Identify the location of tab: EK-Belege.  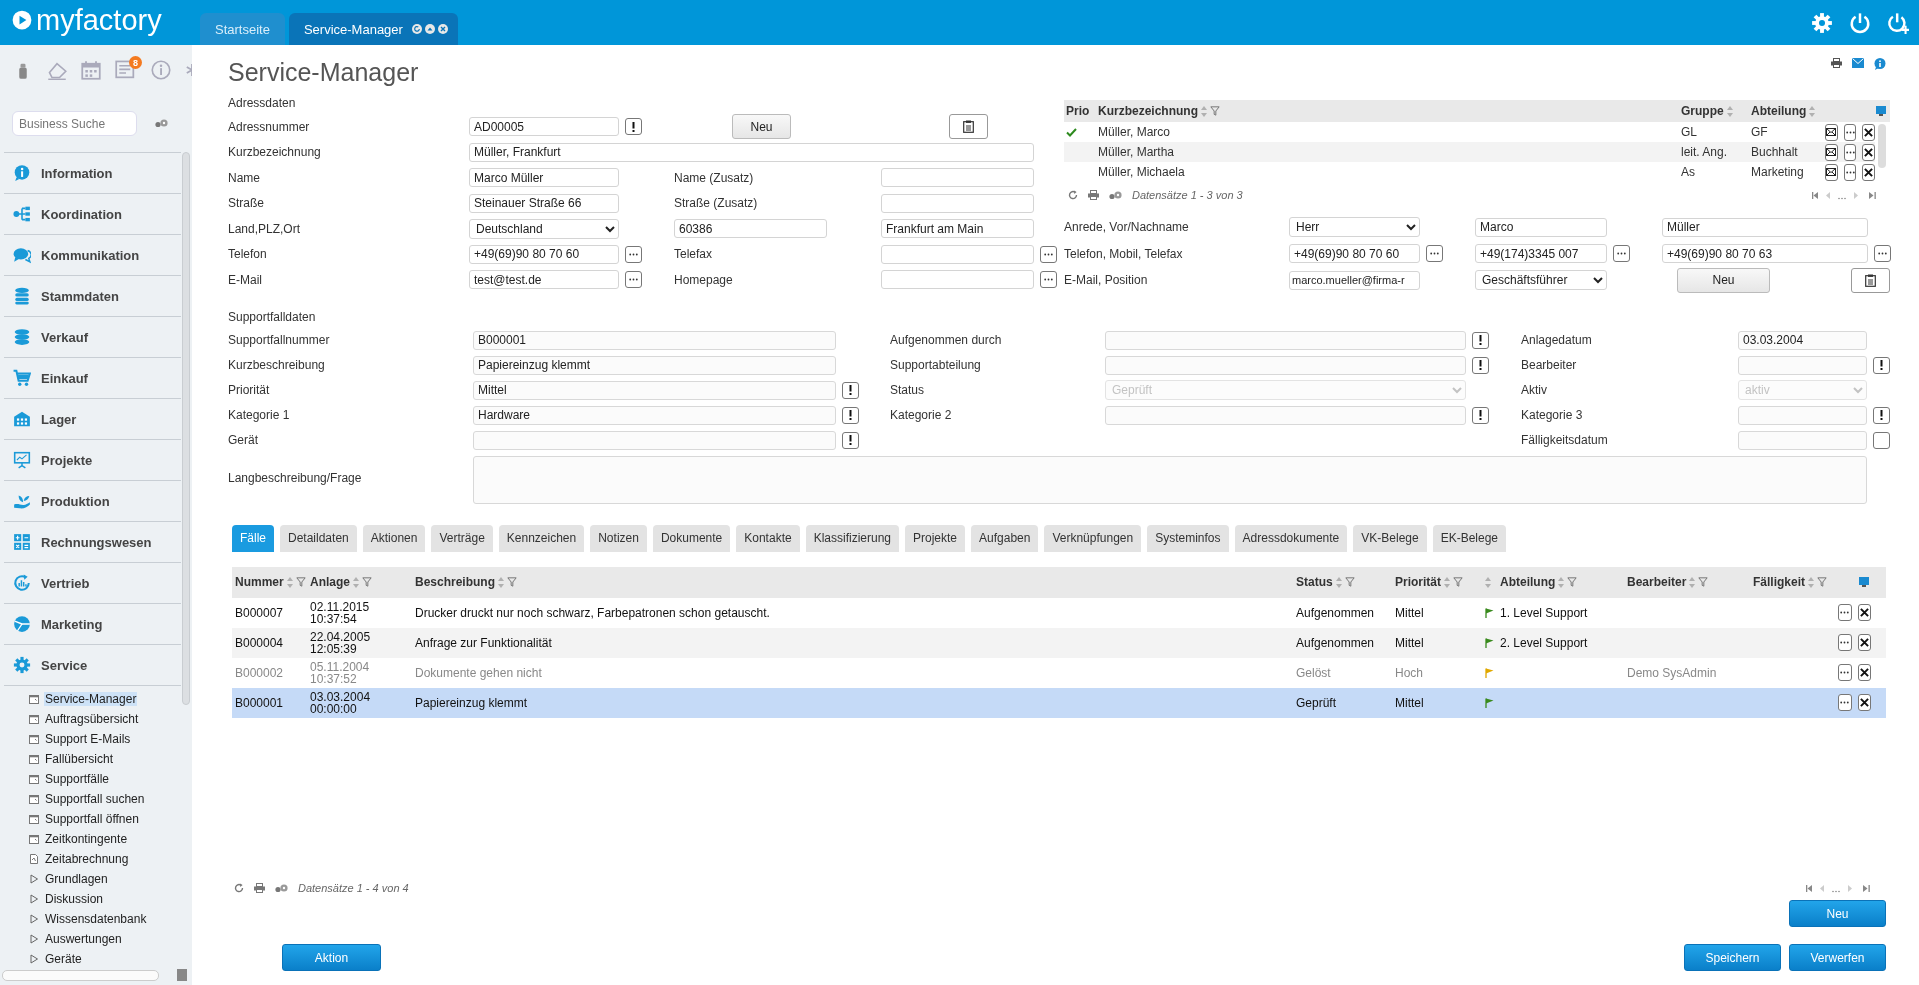
(1469, 538).